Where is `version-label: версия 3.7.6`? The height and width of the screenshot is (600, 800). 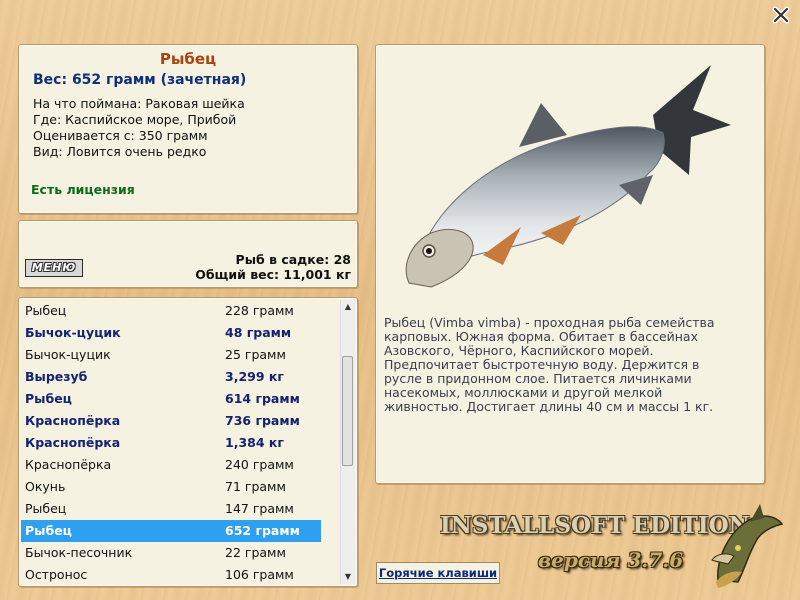
version-label: версия 3.7.6 is located at coordinates (611, 560).